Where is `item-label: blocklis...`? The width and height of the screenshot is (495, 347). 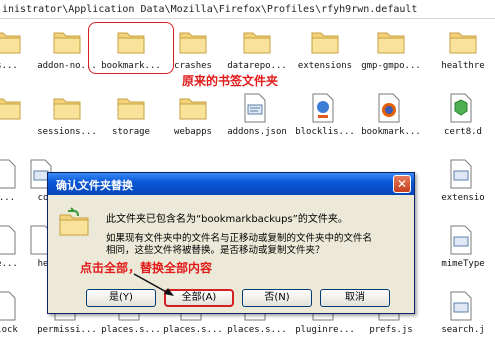 item-label: blocklis... is located at coordinates (325, 132).